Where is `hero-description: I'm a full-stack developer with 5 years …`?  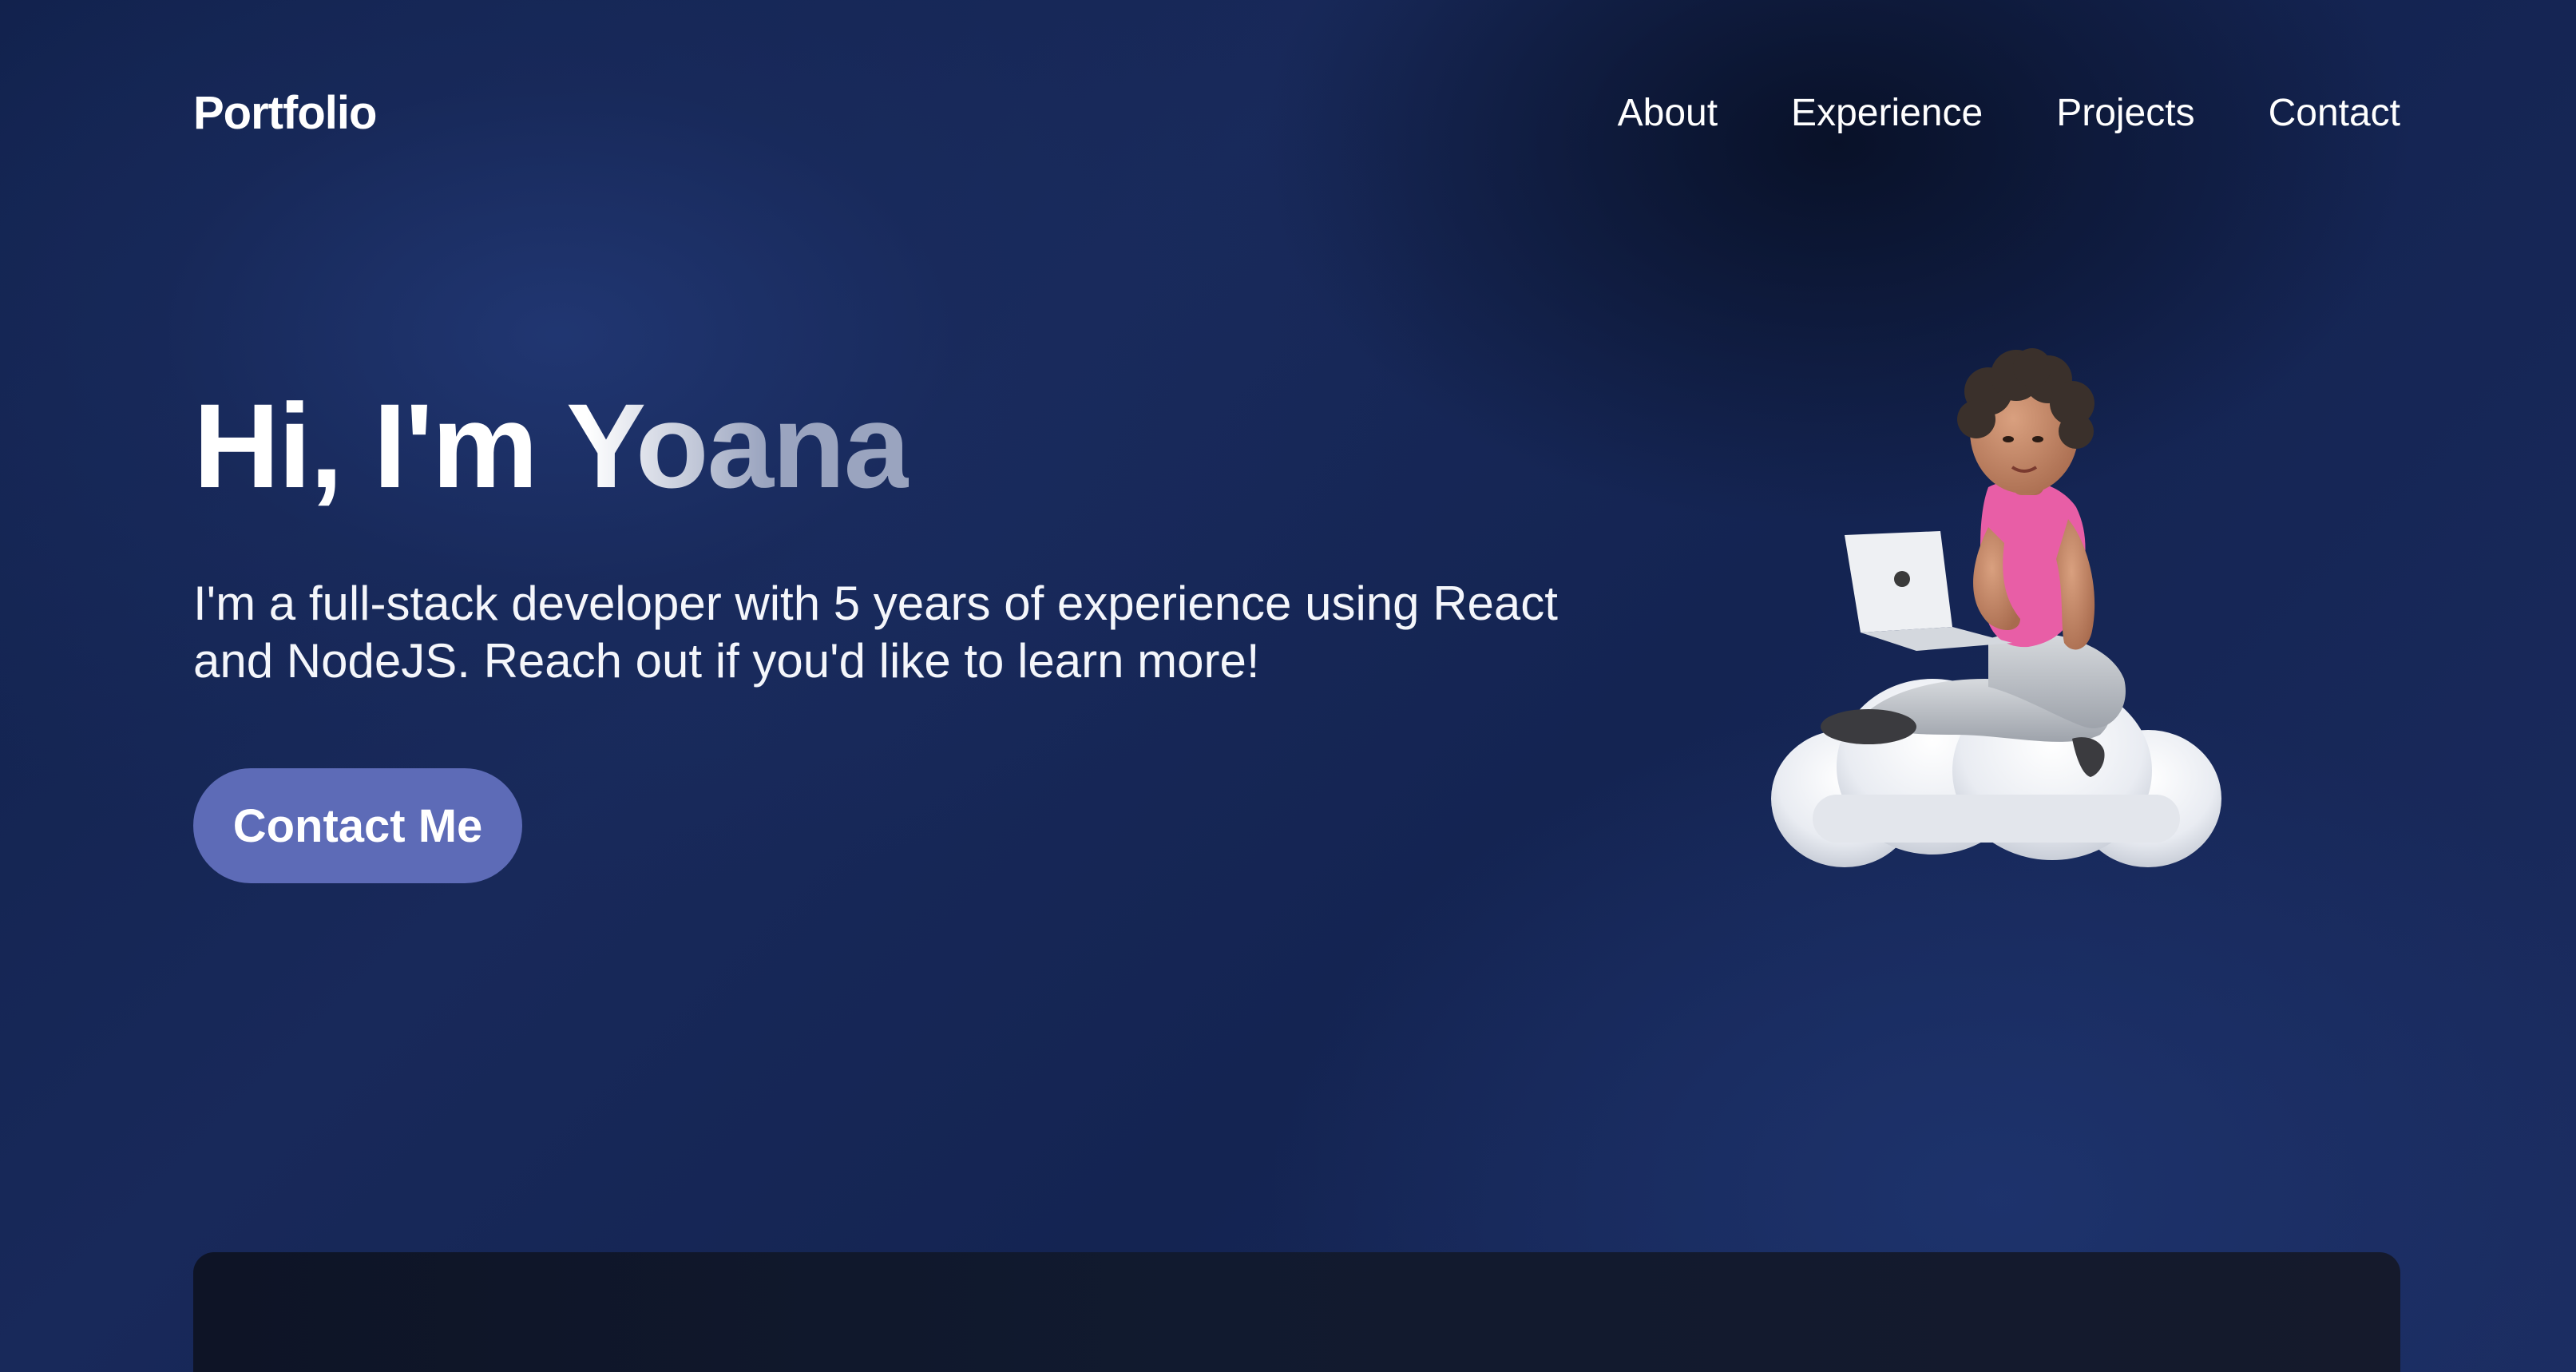
hero-description: I'm a full-stack developer with 5 years … is located at coordinates (875, 632).